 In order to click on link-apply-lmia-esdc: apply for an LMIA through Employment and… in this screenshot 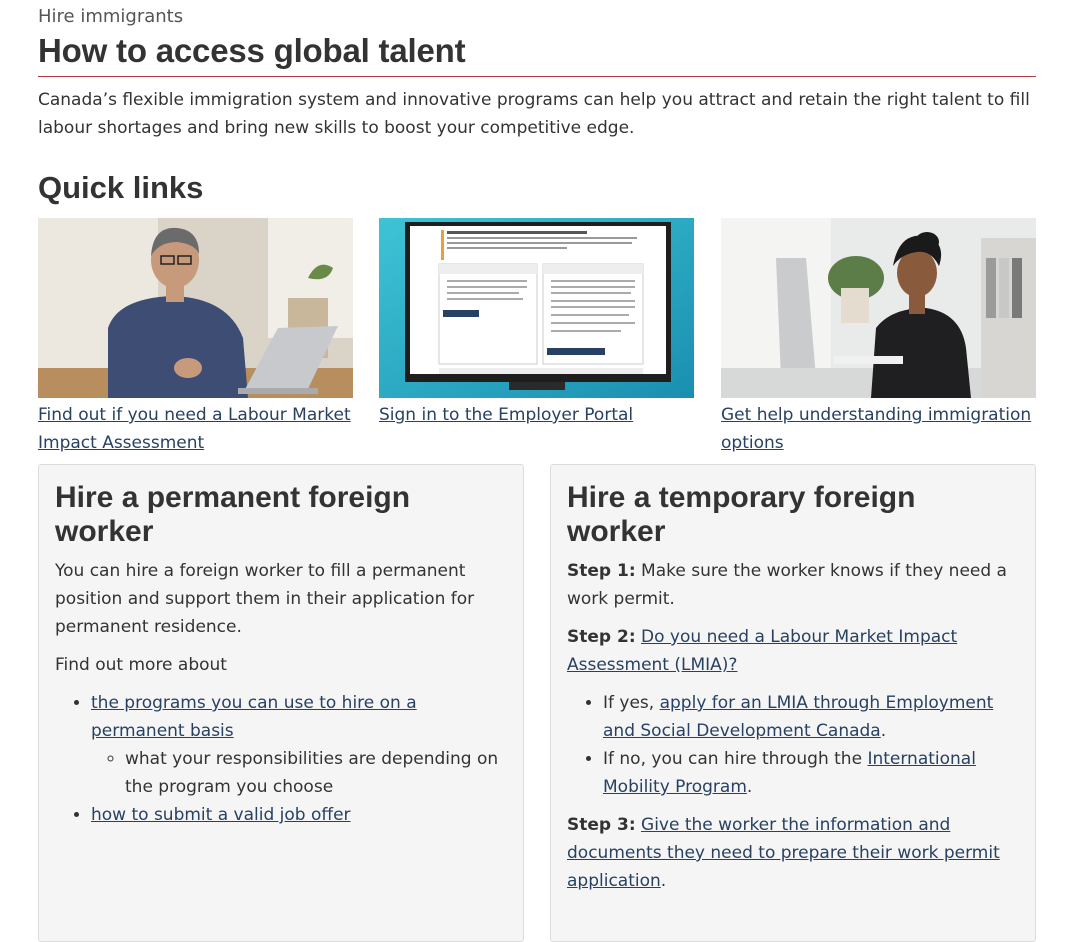, I will do `click(798, 717)`.